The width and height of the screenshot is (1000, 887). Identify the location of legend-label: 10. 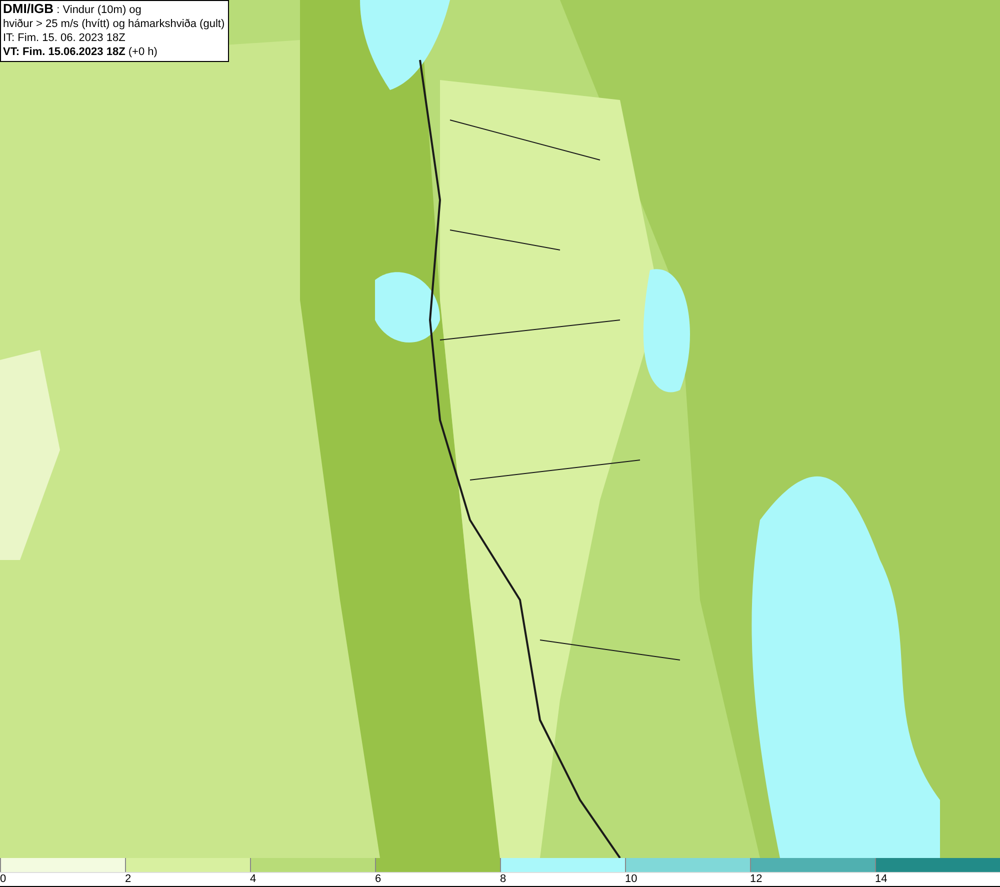
(631, 879).